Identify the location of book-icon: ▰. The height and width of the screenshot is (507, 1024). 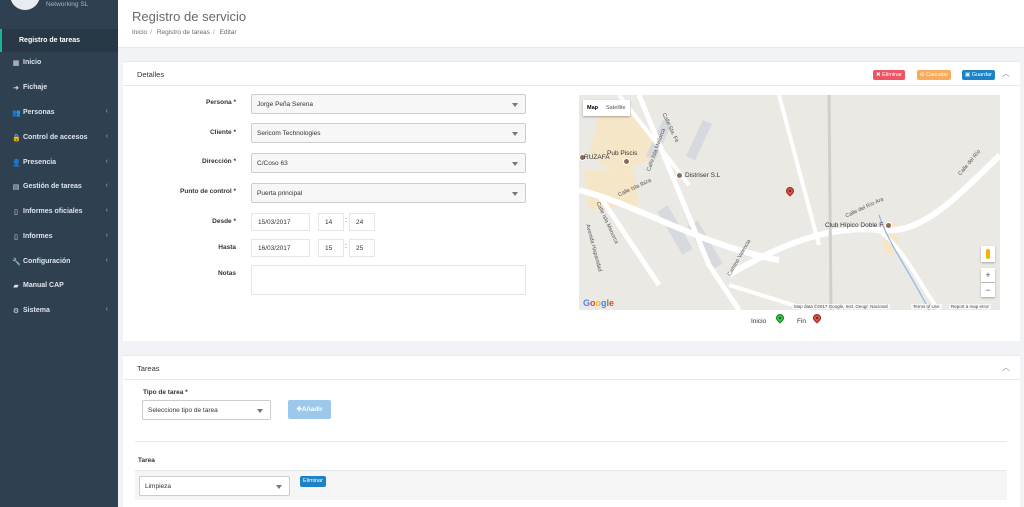
(16, 286).